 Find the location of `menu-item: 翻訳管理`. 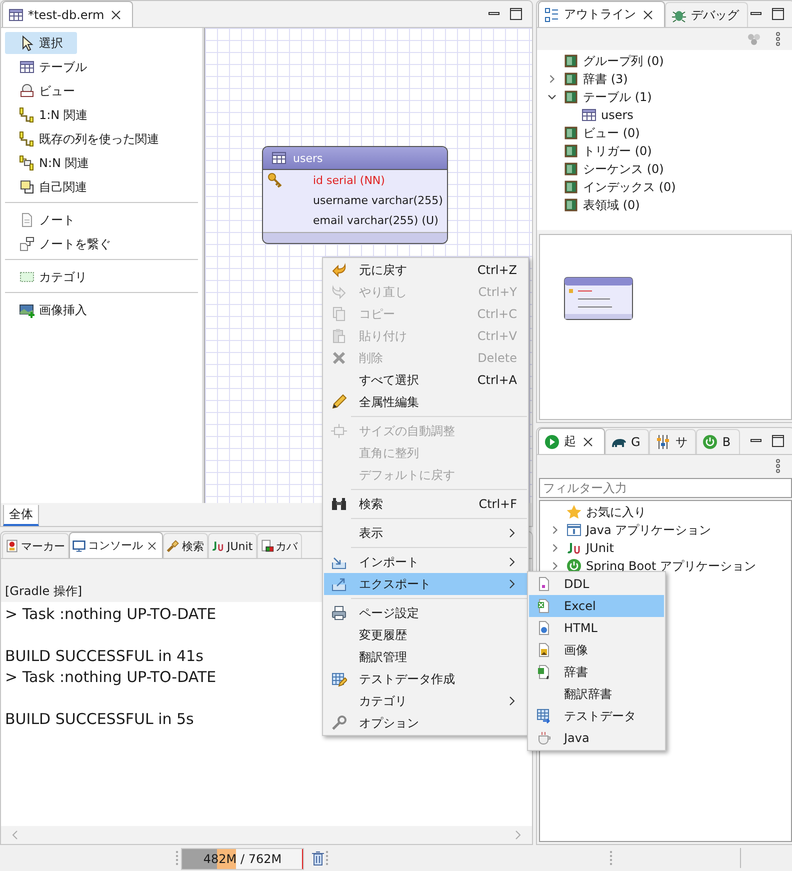

menu-item: 翻訳管理 is located at coordinates (425, 657).